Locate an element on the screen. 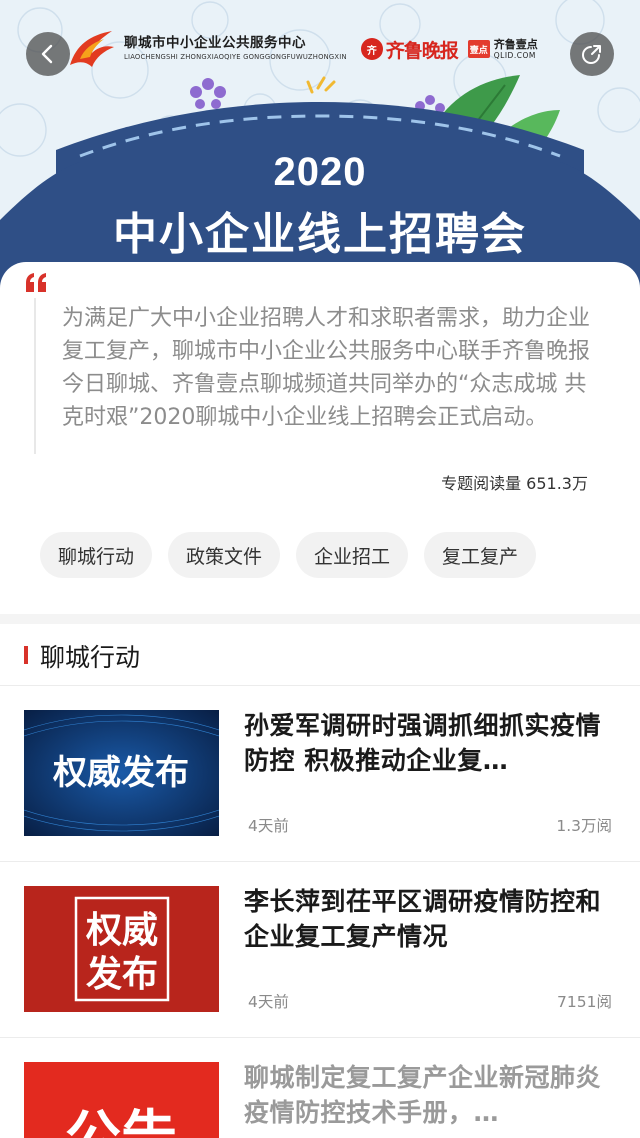 Image resolution: width=640 pixels, height=1138 pixels. back-button is located at coordinates (48, 54).